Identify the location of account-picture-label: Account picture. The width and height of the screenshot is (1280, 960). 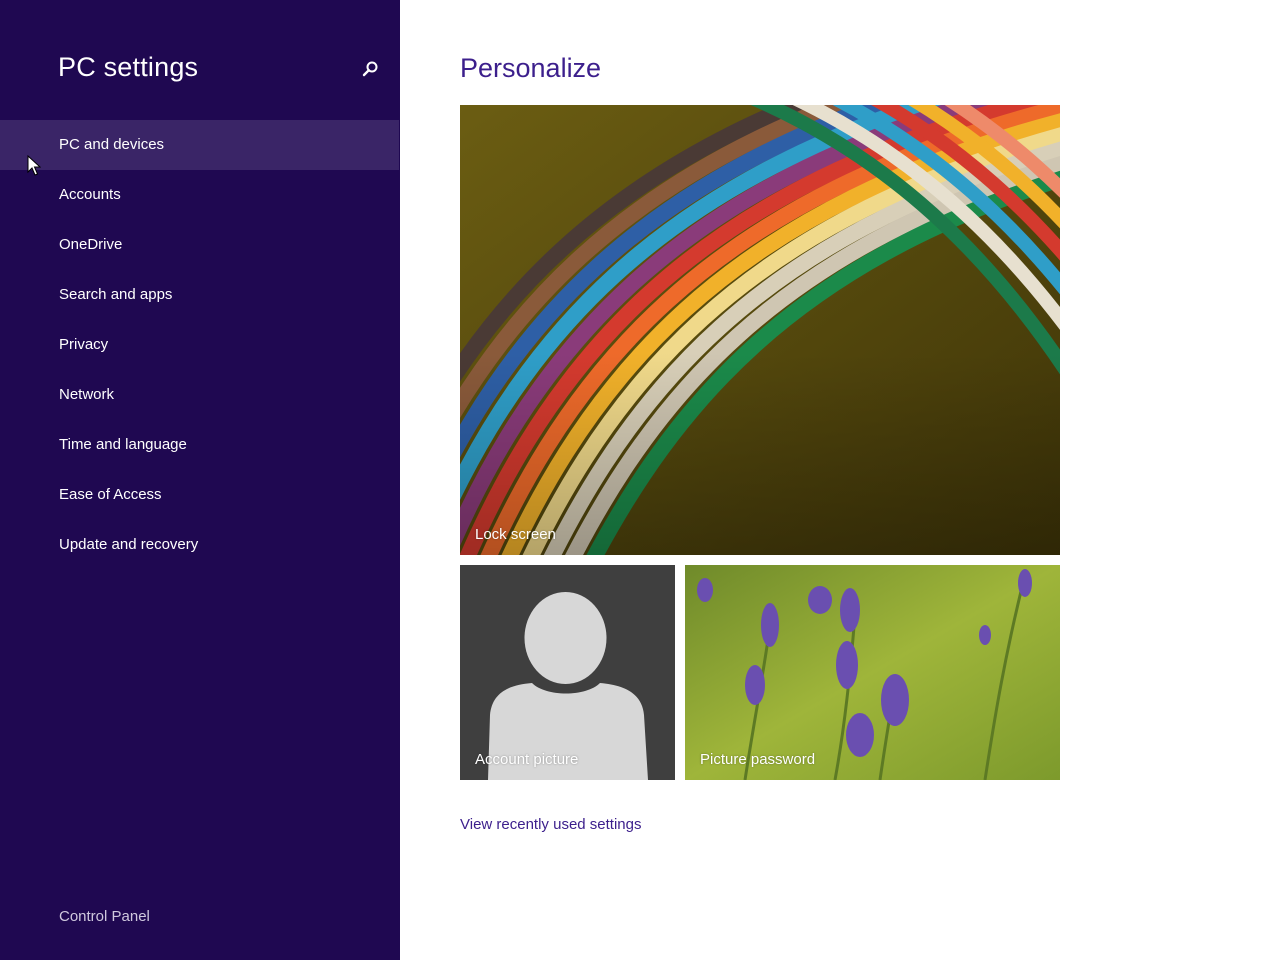
(527, 759).